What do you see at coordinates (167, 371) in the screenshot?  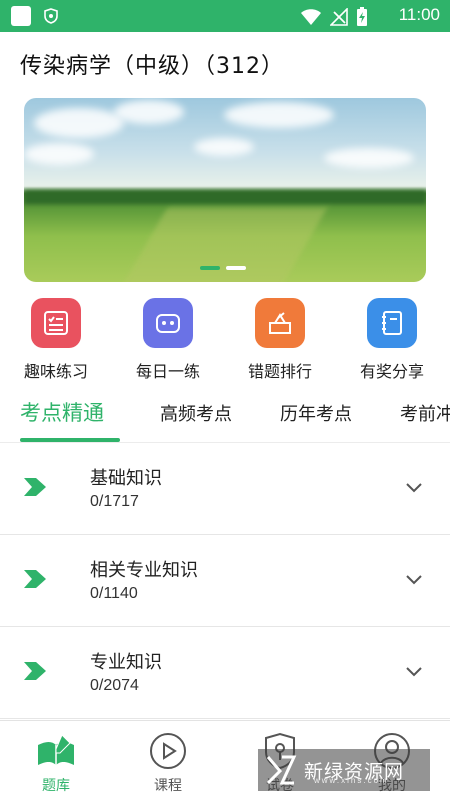 I see `quick-action-label: 每日一练` at bounding box center [167, 371].